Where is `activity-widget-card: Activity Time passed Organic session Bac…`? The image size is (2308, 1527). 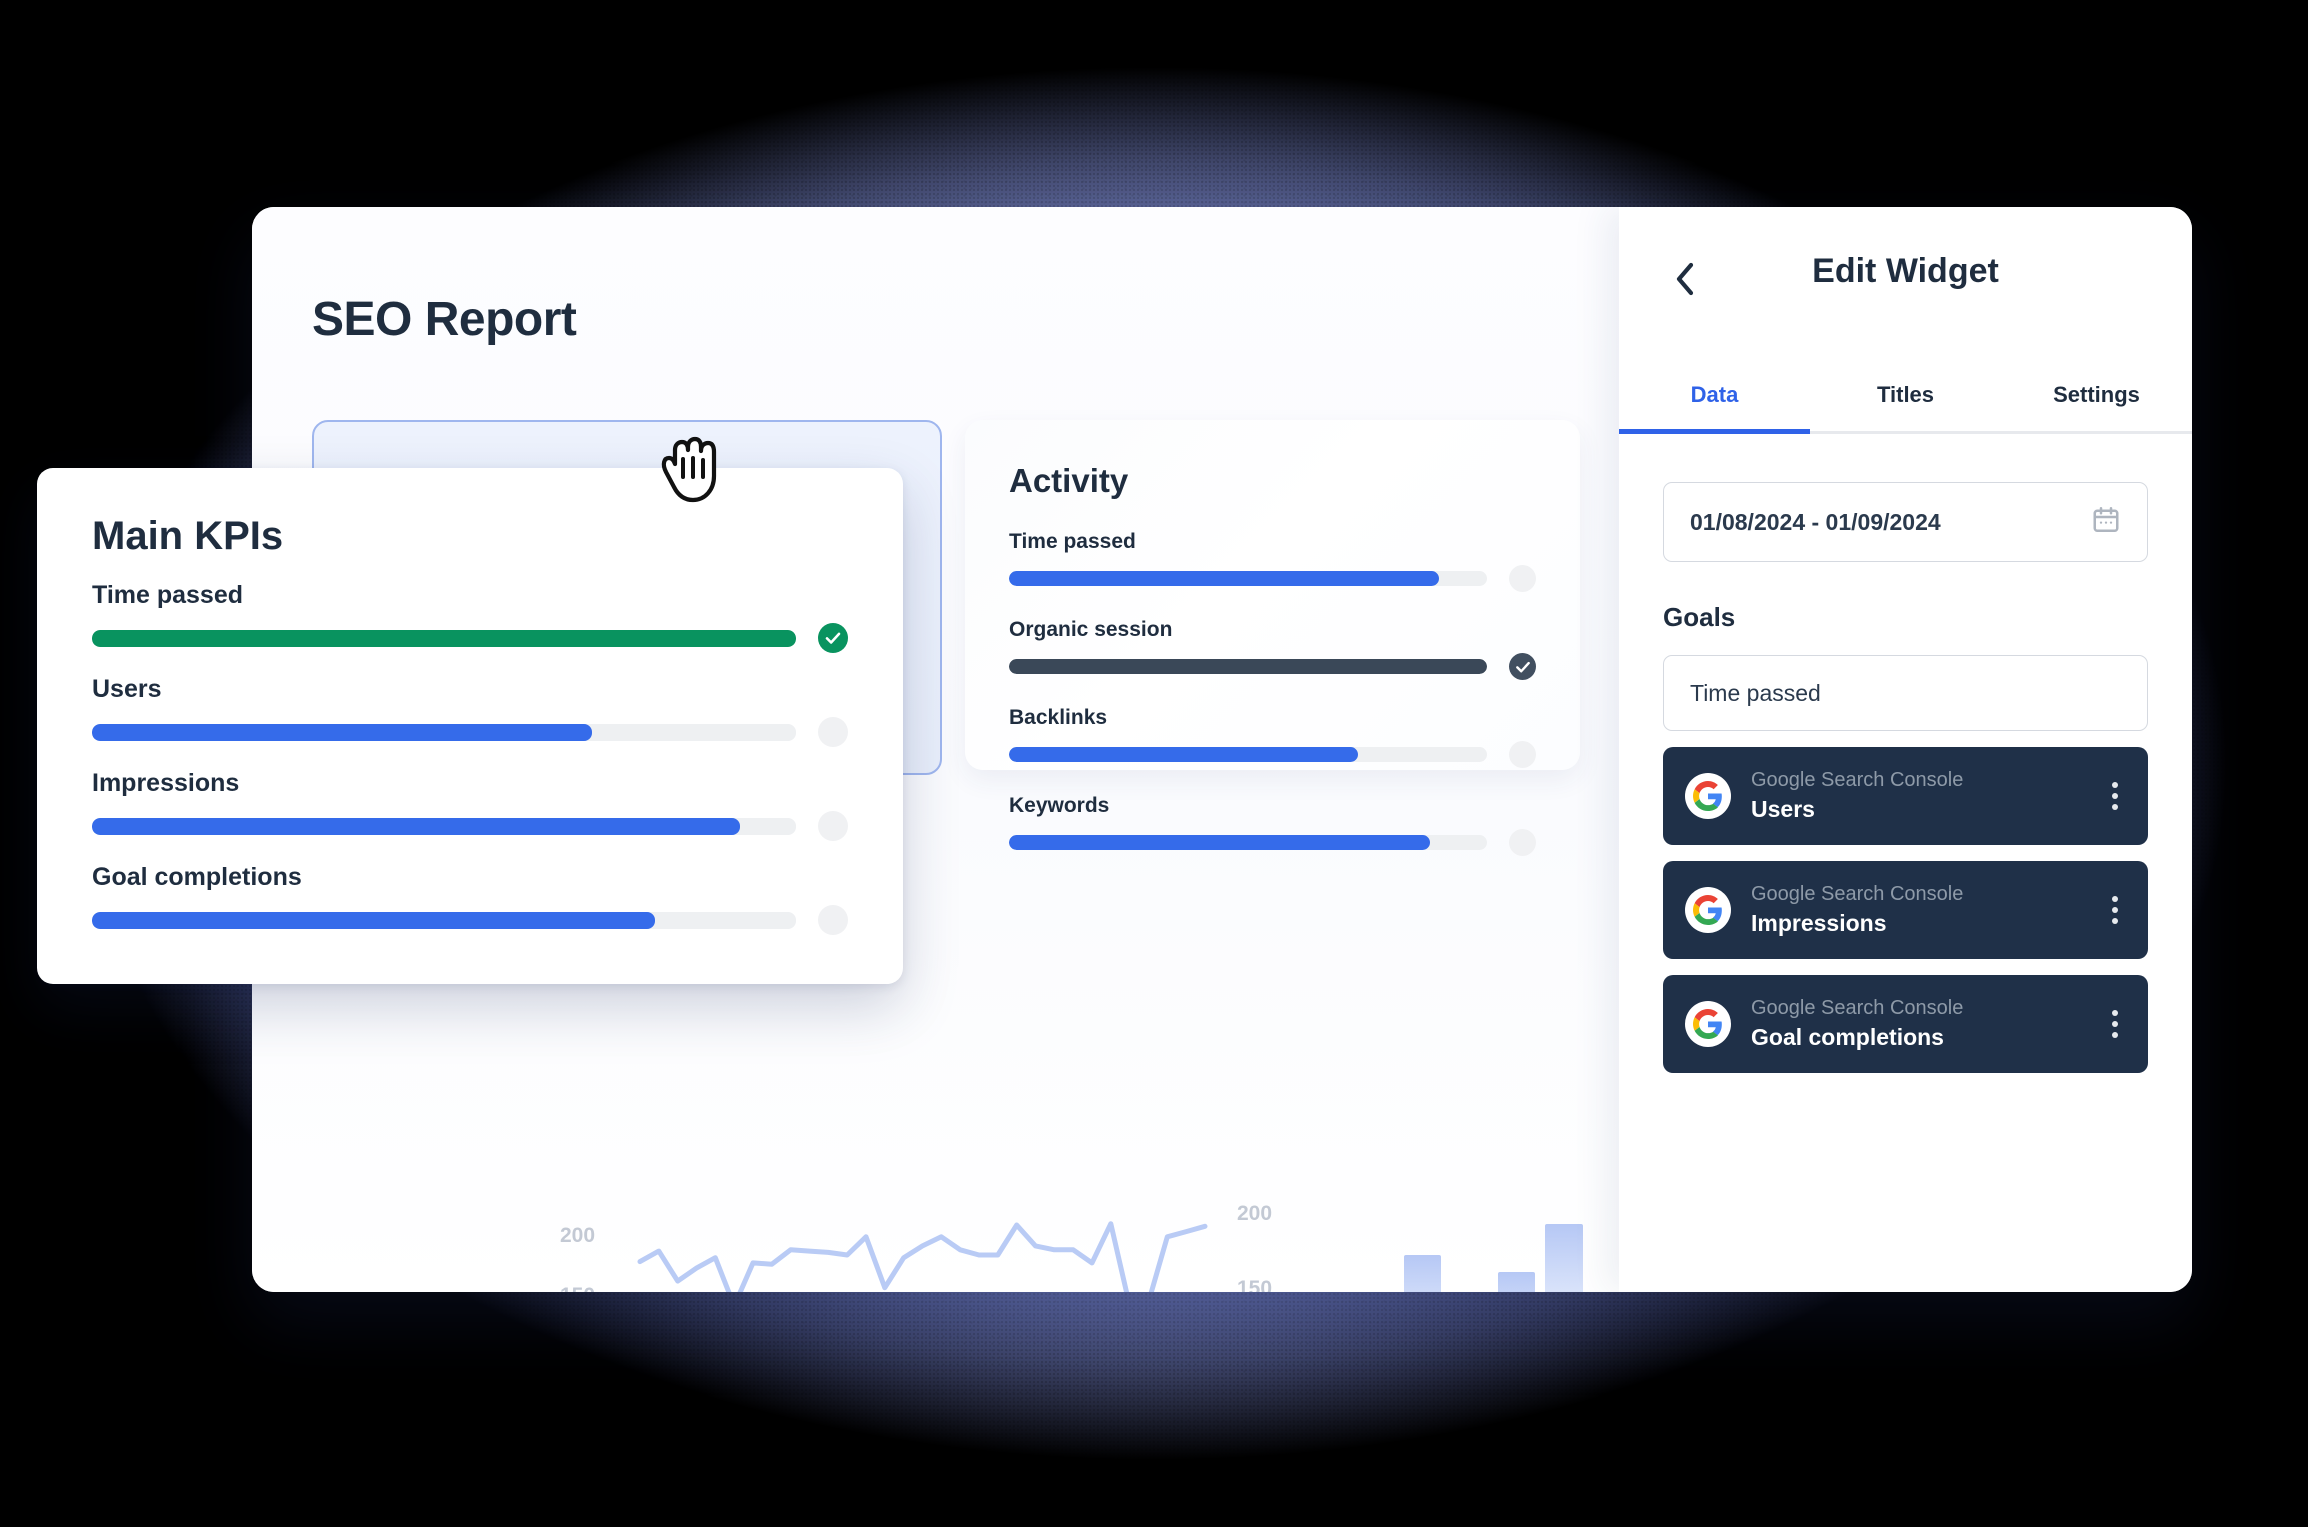 activity-widget-card: Activity Time passed Organic session Bac… is located at coordinates (1272, 638).